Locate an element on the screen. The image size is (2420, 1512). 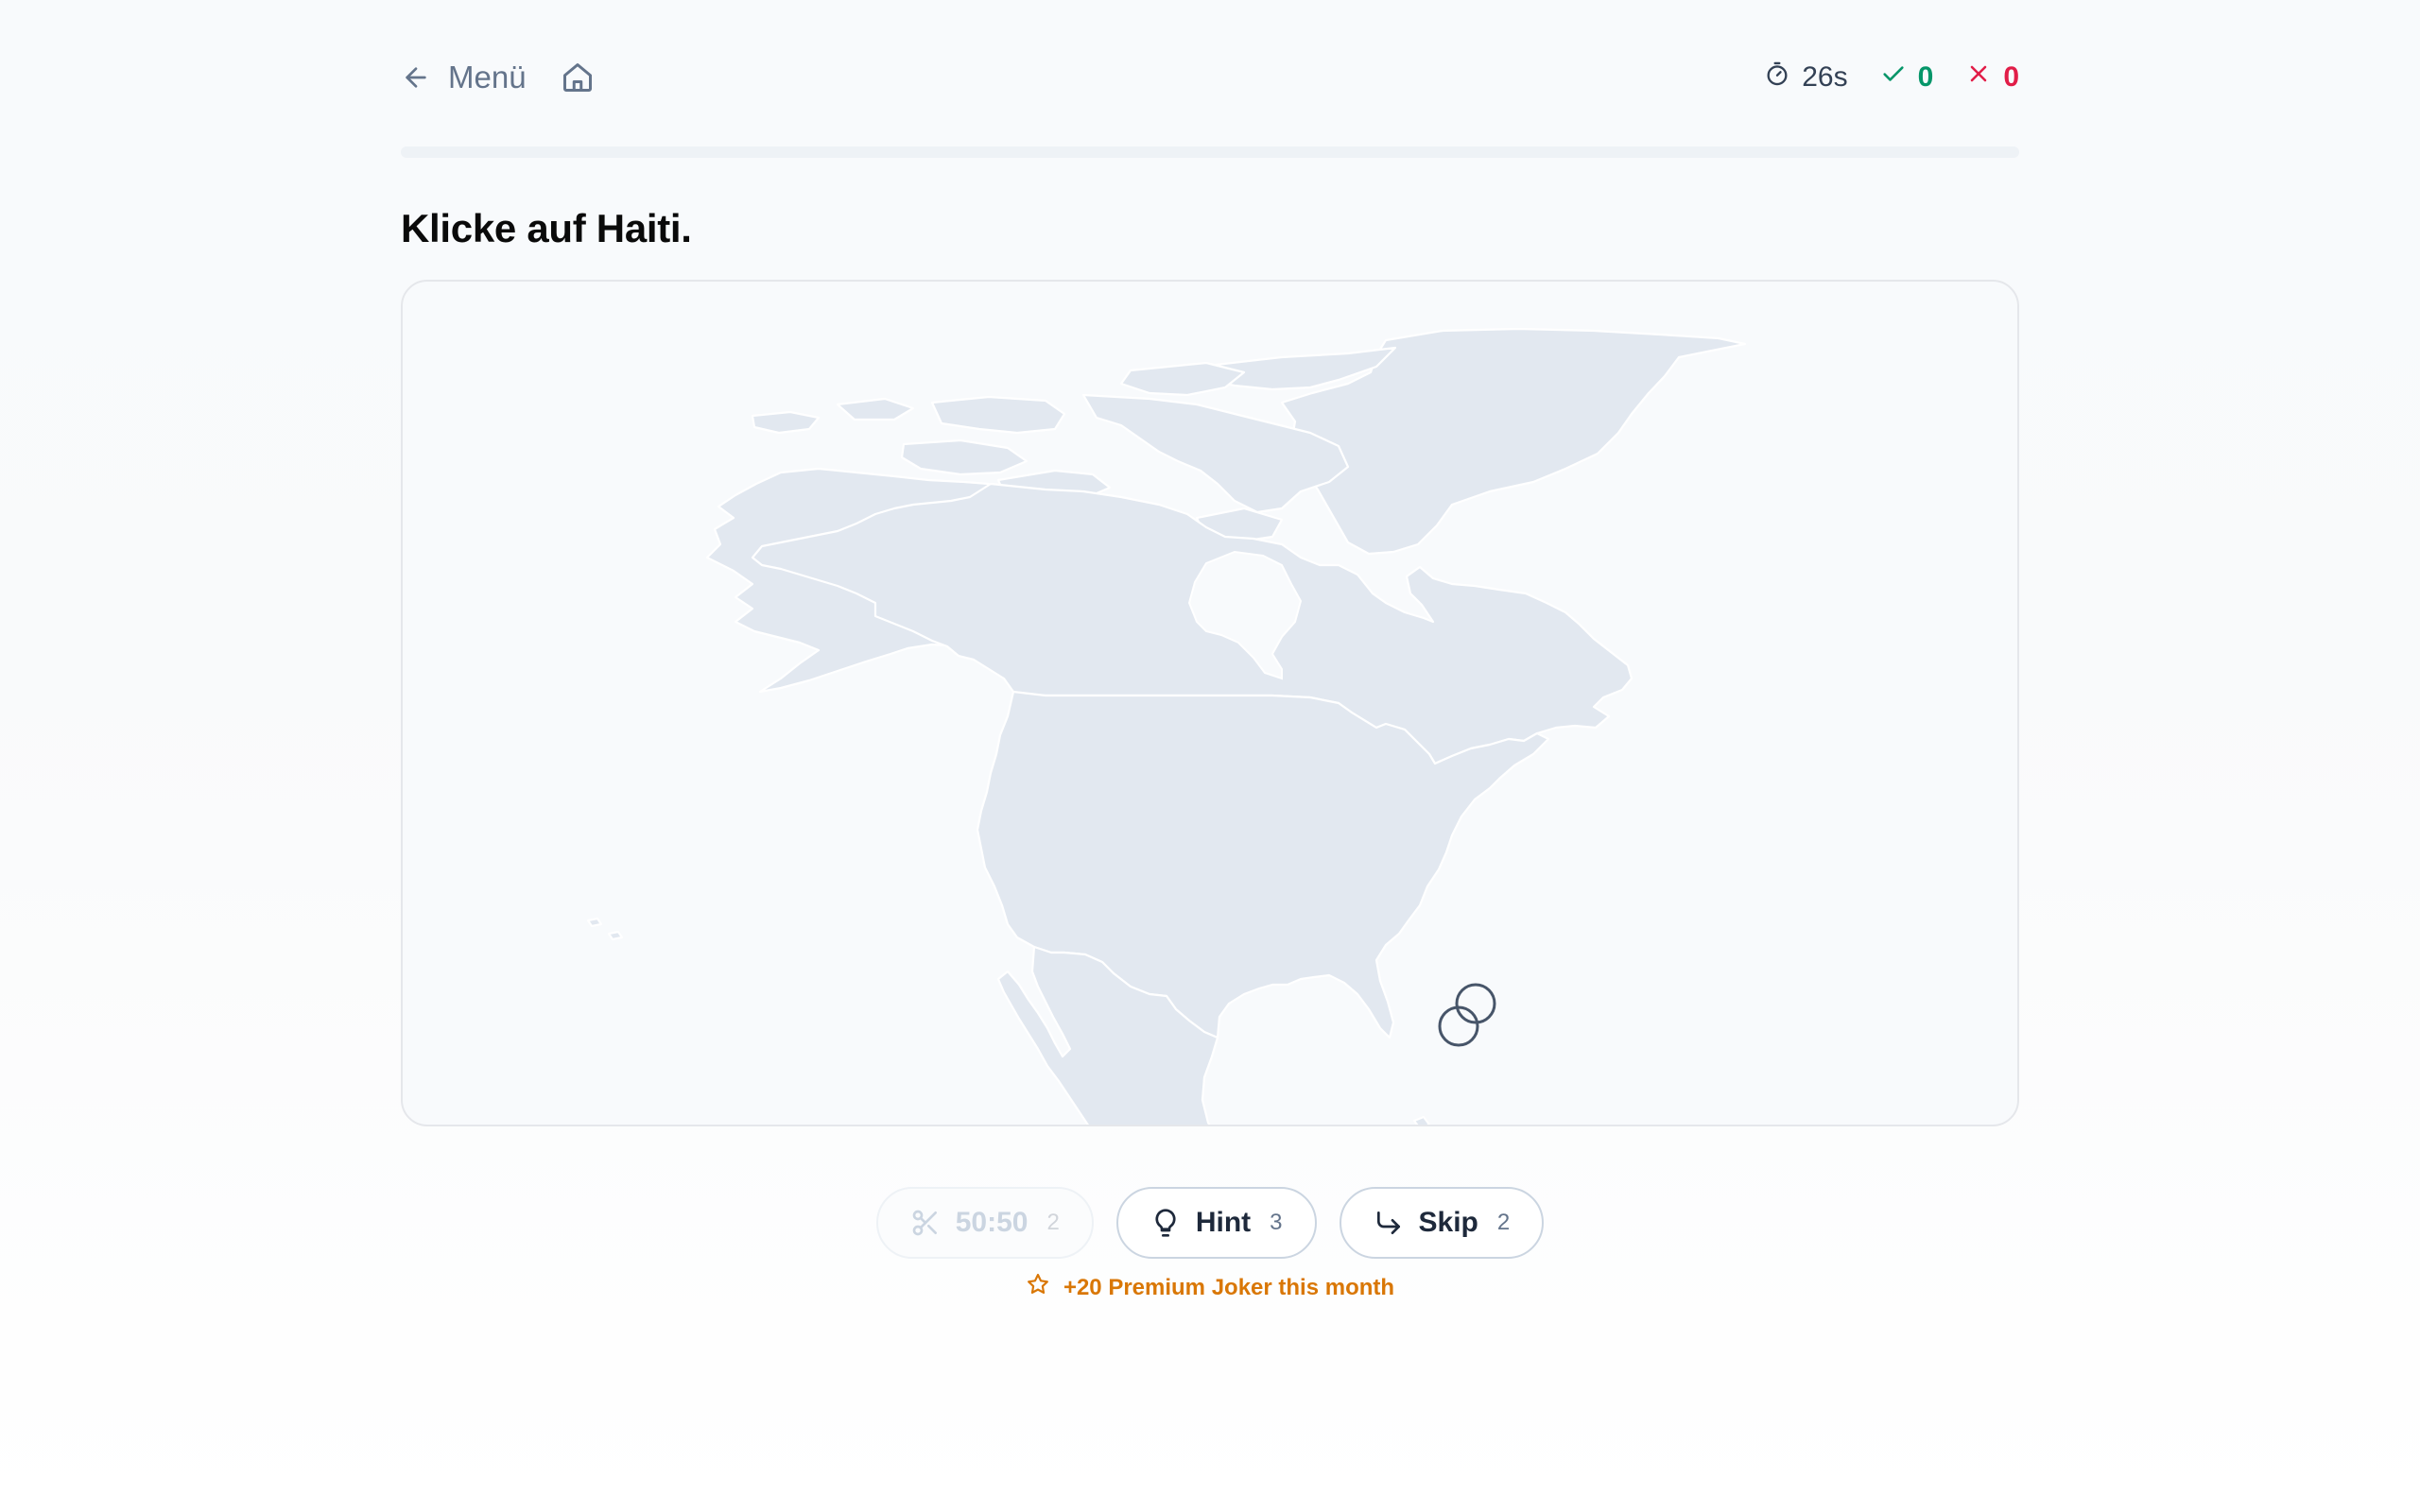
arrow-left-icon is located at coordinates (416, 77).